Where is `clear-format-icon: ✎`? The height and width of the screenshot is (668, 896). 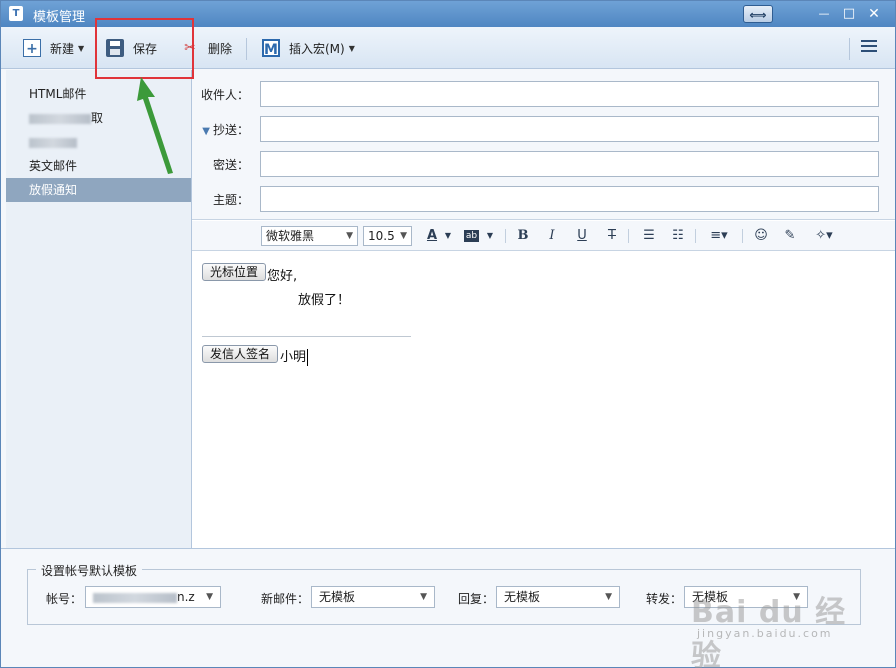 clear-format-icon: ✎ is located at coordinates (790, 236).